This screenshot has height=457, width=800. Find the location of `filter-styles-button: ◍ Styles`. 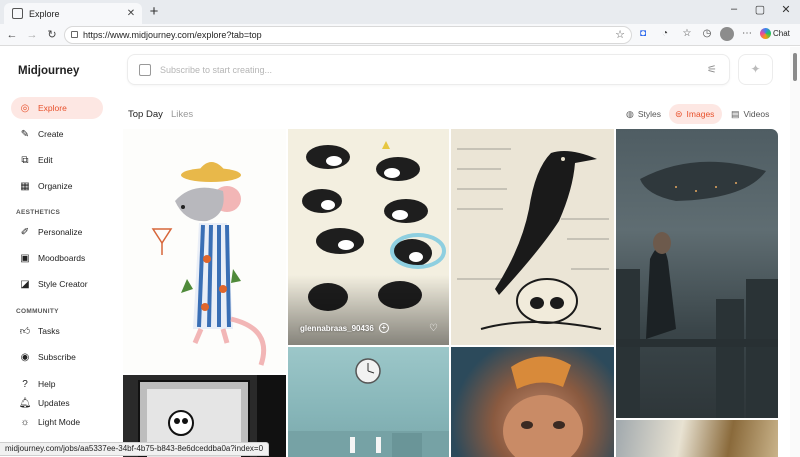

filter-styles-button: ◍ Styles is located at coordinates (644, 114).